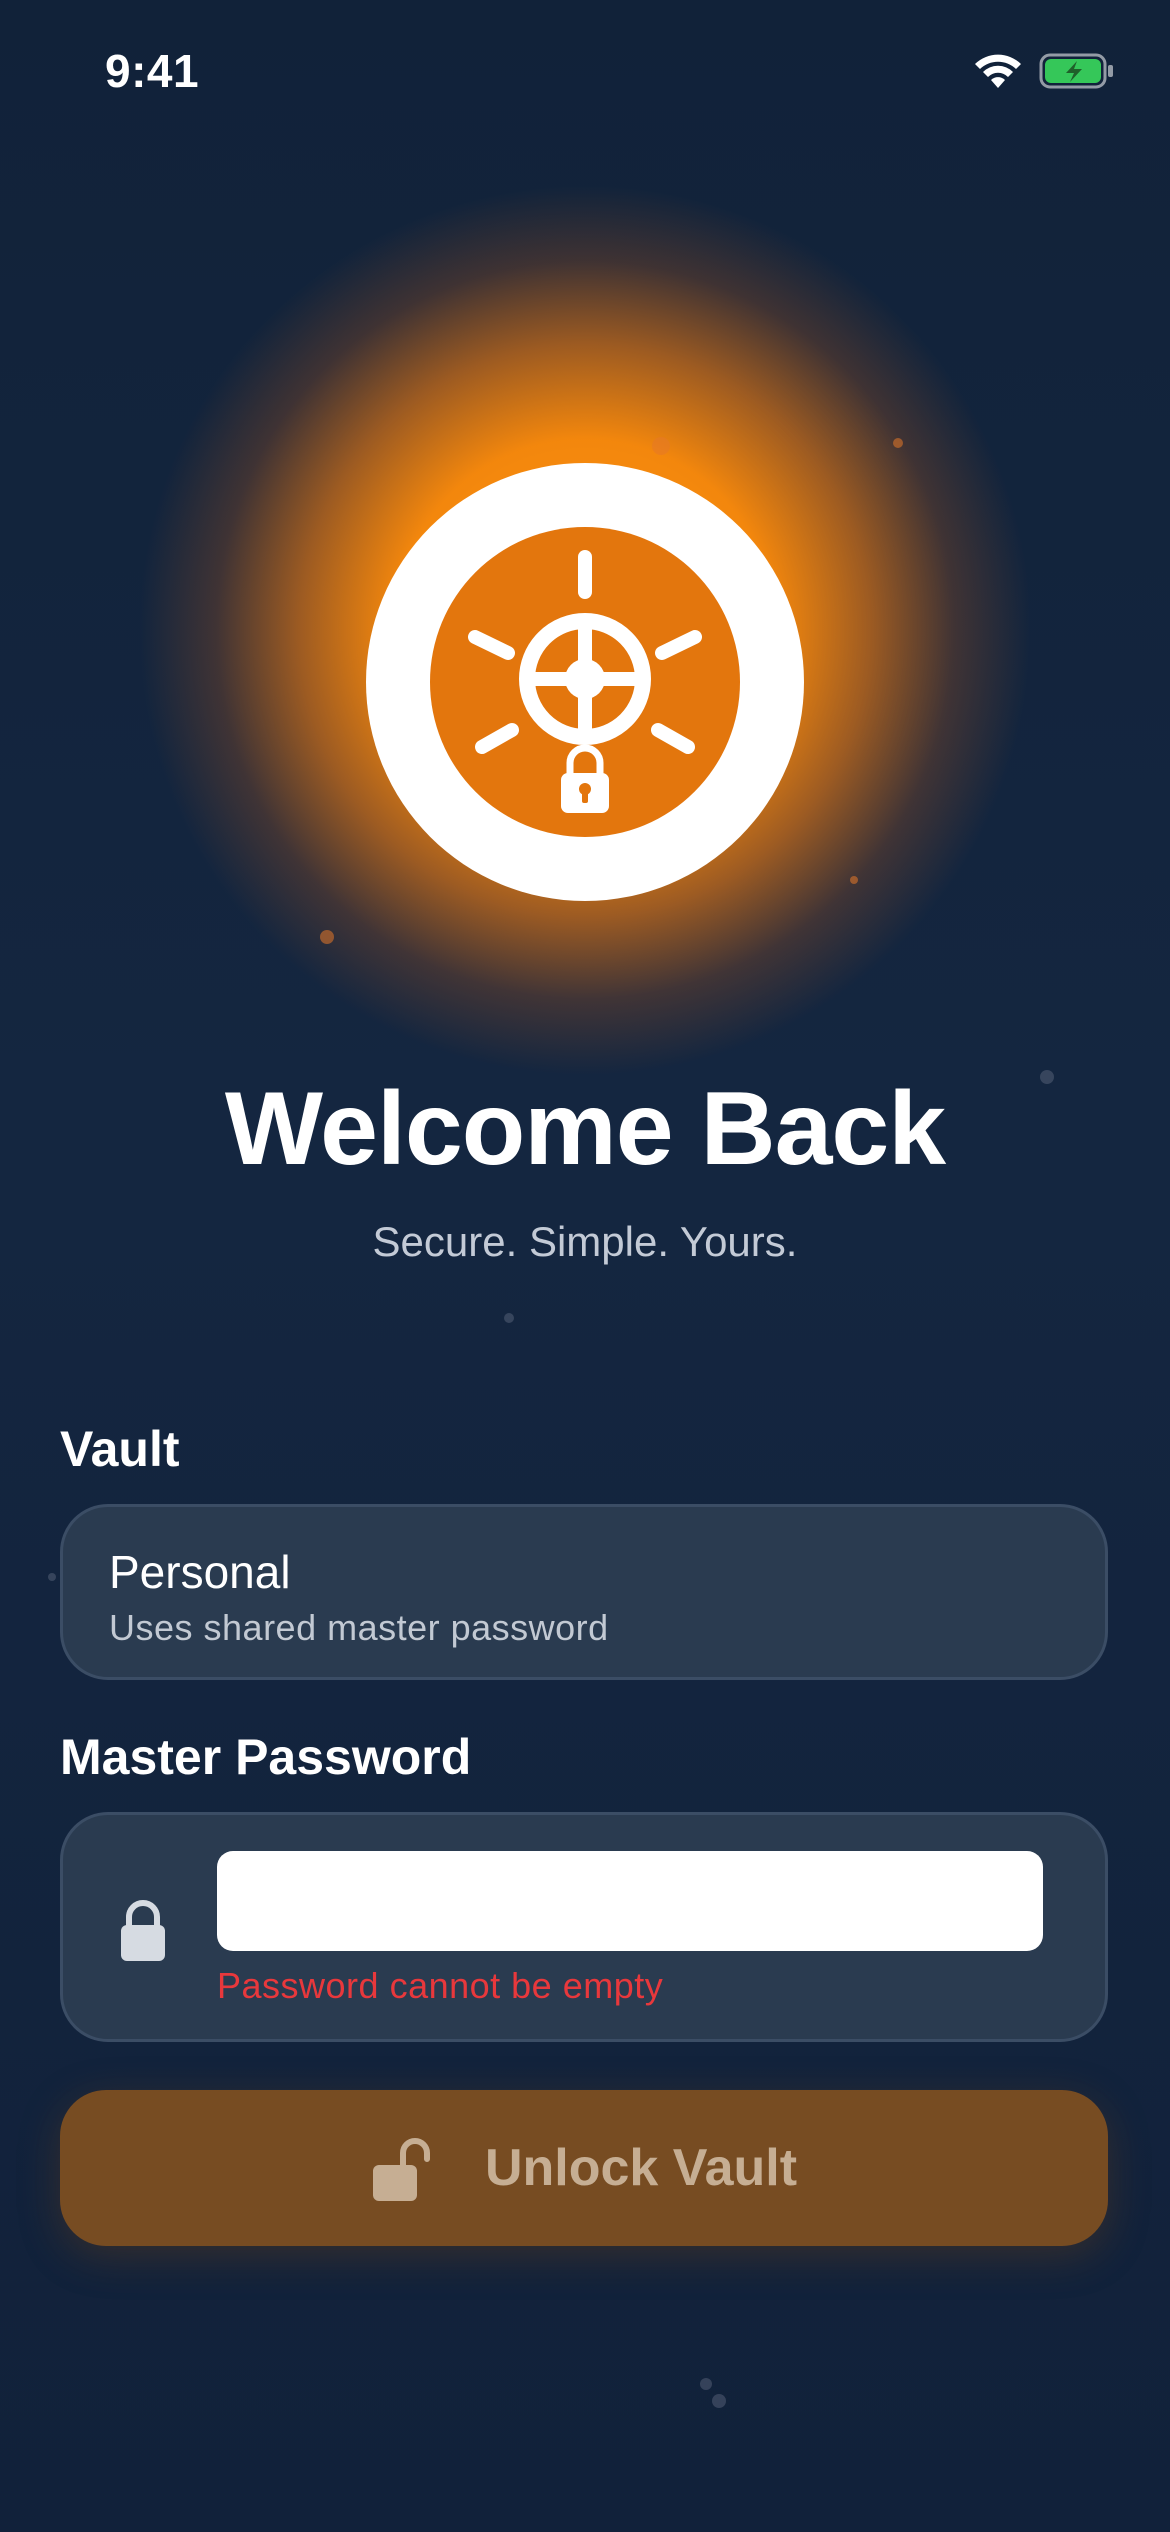 The image size is (1170, 2532). I want to click on status-time: 9:41, so click(152, 71).